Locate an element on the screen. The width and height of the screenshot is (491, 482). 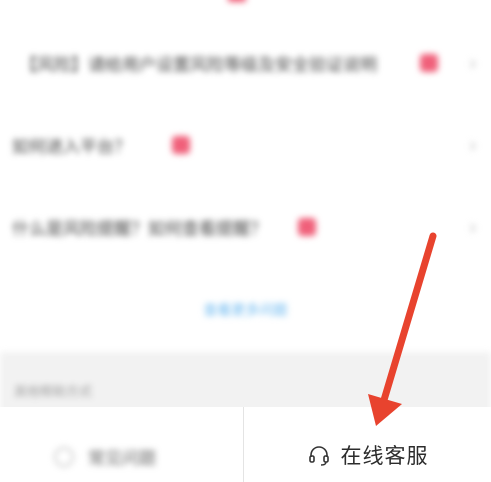
online-service-button: 在线客服 is located at coordinates (367, 444).